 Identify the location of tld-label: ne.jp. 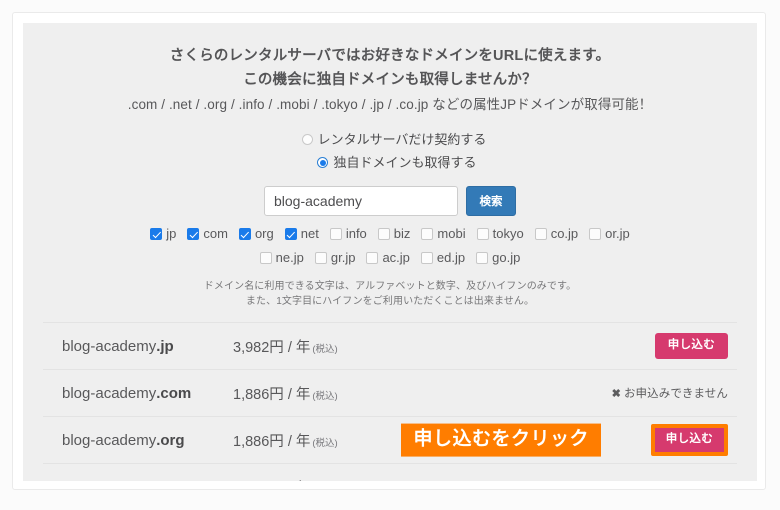
(289, 257).